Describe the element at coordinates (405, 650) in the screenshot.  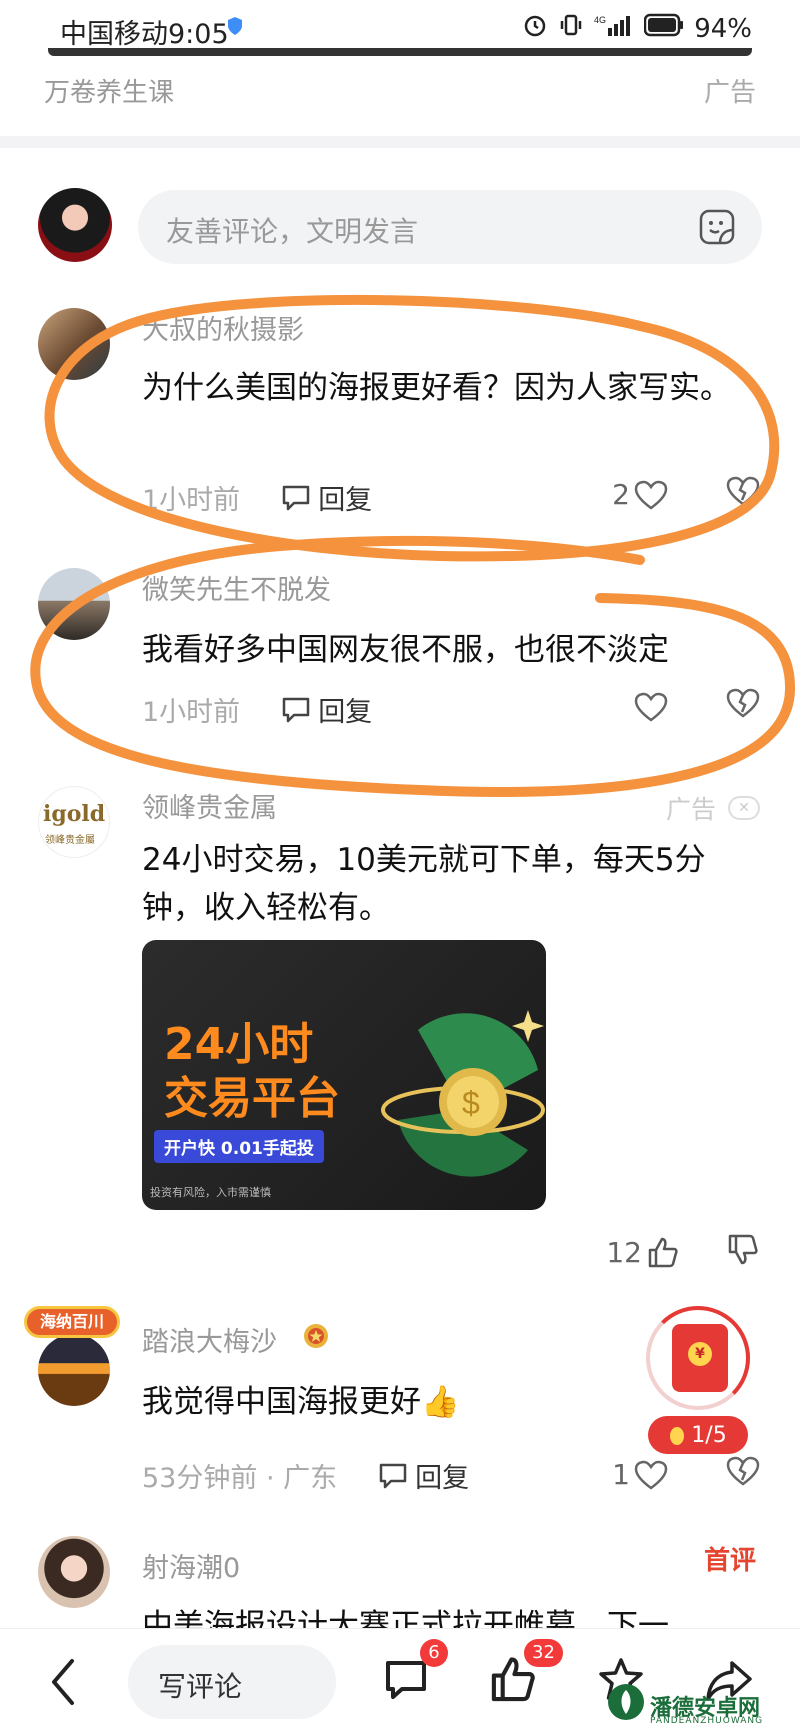
I see `comment-text: 我看好多中国网友很不服，也很不淡定` at that location.